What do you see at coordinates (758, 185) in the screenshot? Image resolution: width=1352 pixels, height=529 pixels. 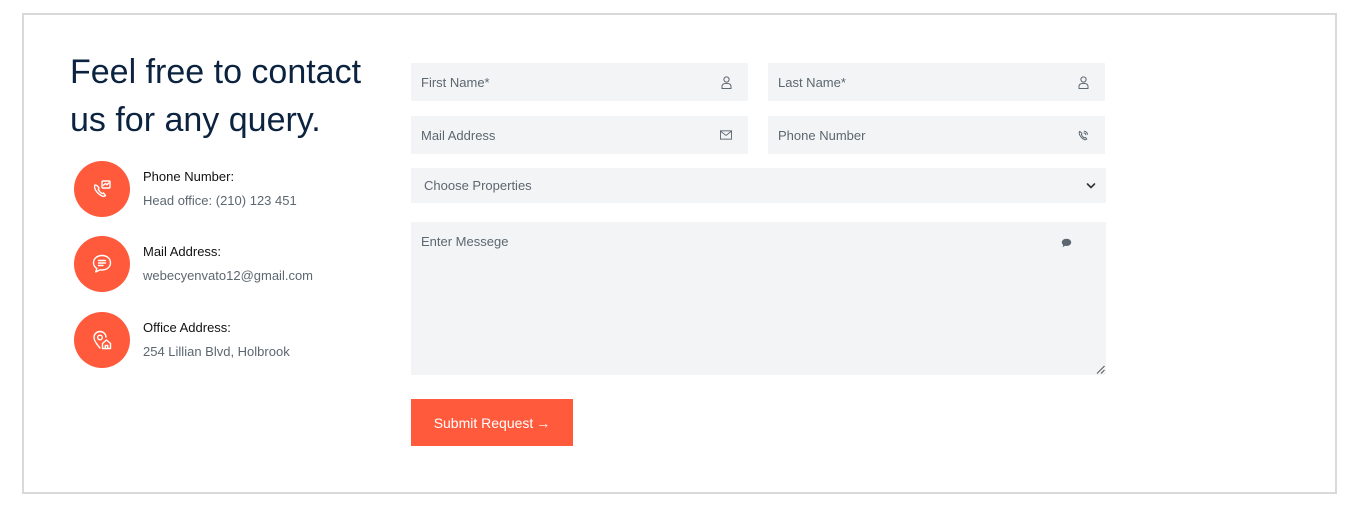 I see `properties-select: Choose Properties` at bounding box center [758, 185].